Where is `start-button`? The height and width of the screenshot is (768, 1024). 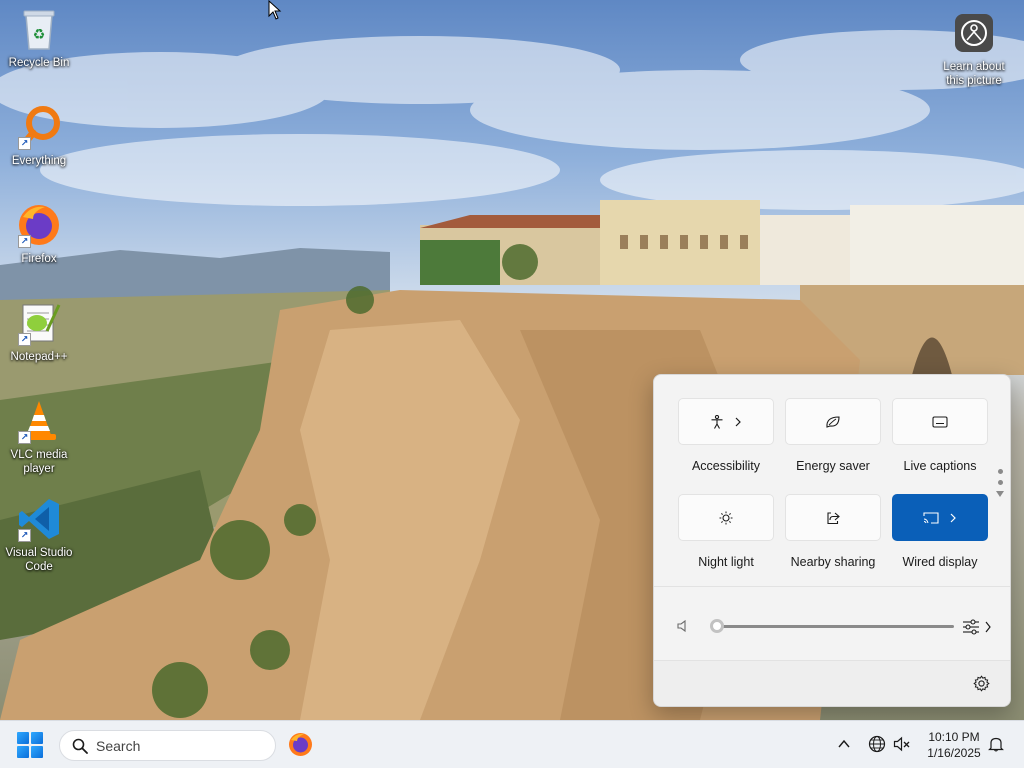 start-button is located at coordinates (31, 746).